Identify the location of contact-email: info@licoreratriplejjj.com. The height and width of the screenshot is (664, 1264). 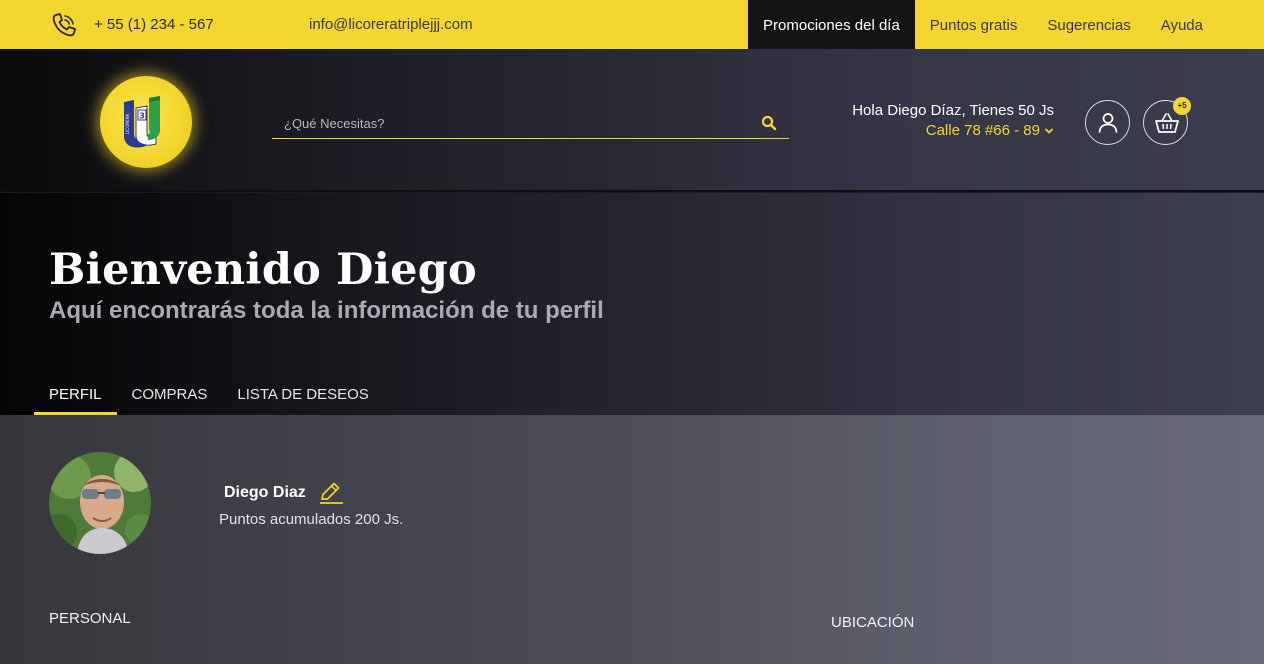
(391, 24).